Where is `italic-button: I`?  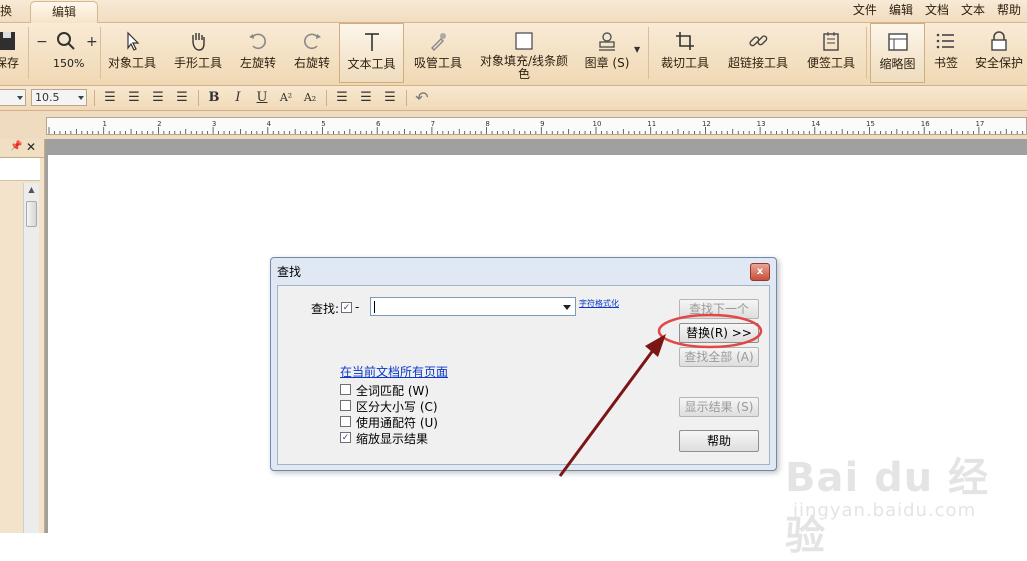 italic-button: I is located at coordinates (238, 98).